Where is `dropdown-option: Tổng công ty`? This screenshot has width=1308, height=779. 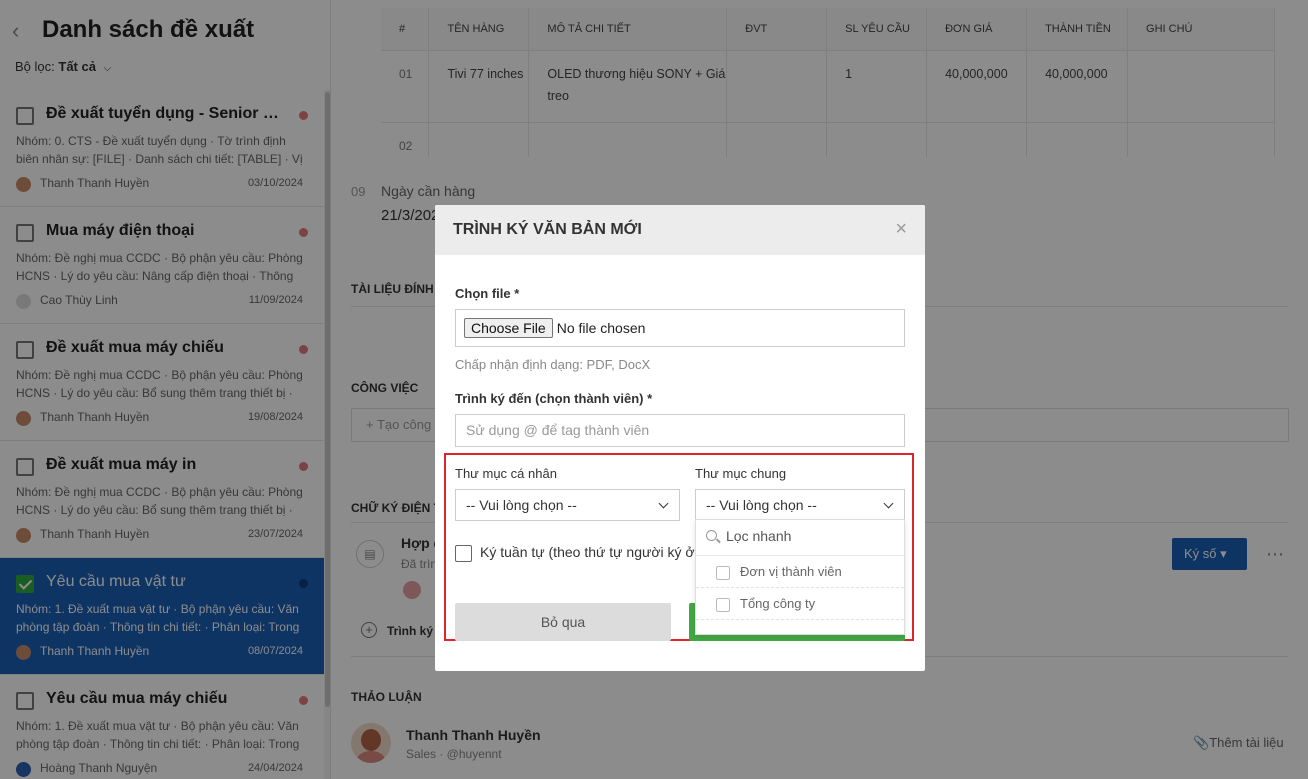 dropdown-option: Tổng công ty is located at coordinates (800, 604).